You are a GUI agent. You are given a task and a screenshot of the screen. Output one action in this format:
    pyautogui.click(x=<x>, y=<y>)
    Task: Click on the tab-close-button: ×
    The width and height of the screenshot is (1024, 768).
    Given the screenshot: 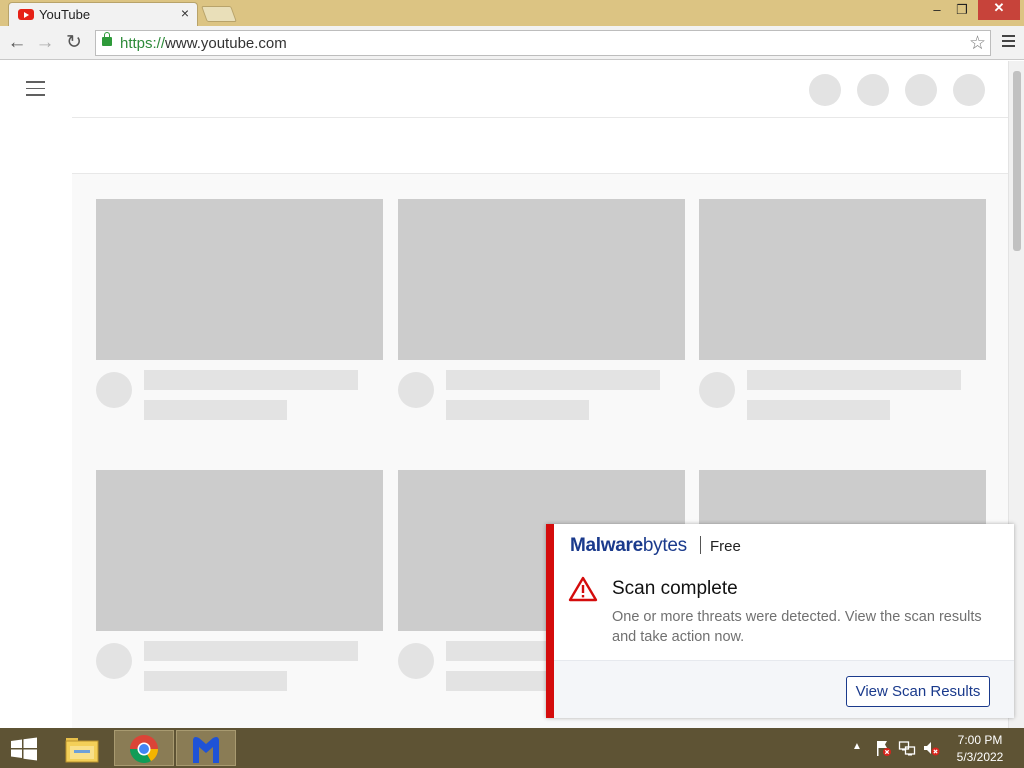 What is the action you would take?
    pyautogui.click(x=185, y=13)
    